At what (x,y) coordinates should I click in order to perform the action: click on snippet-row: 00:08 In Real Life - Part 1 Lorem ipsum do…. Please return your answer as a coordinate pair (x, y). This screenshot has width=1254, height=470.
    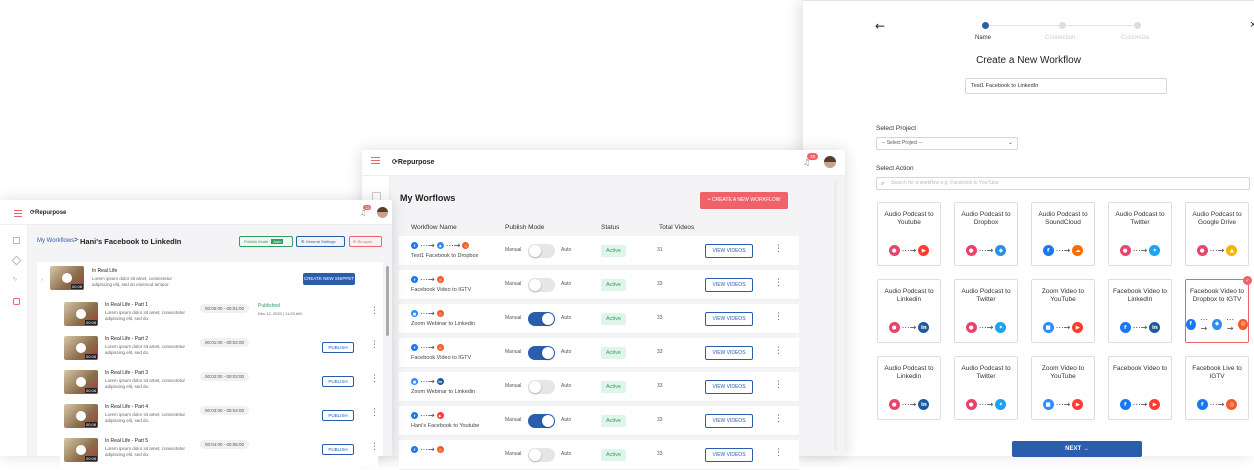
    Looking at the image, I should click on (219, 314).